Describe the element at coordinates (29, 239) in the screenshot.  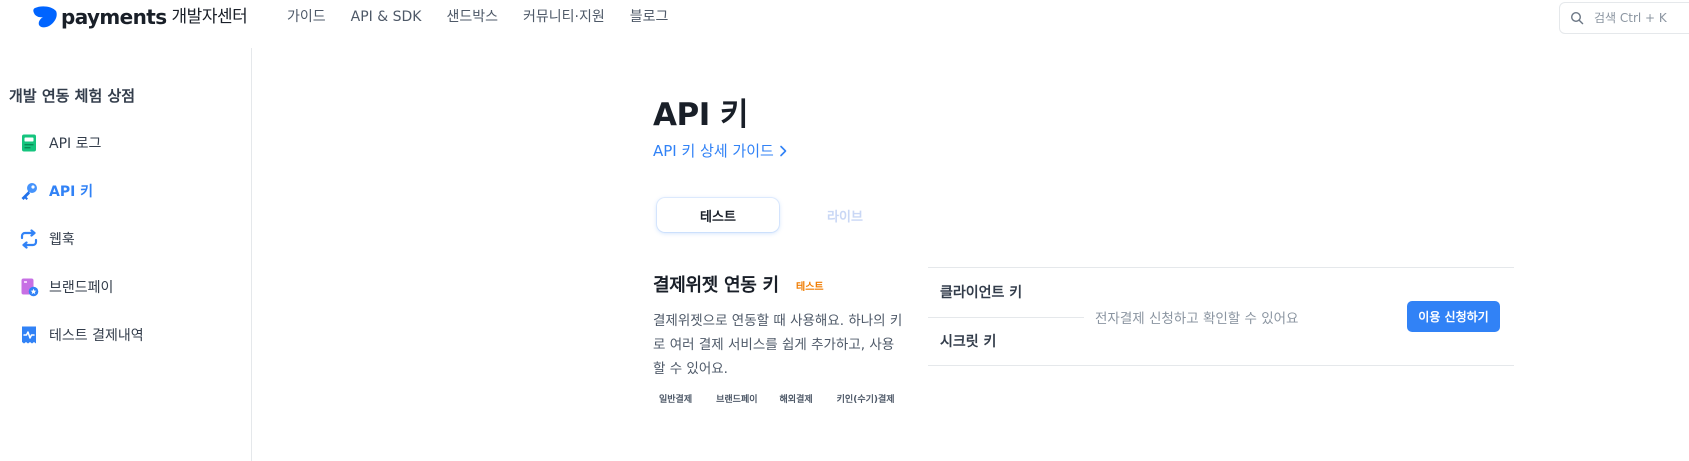
I see `webhook-icon` at that location.